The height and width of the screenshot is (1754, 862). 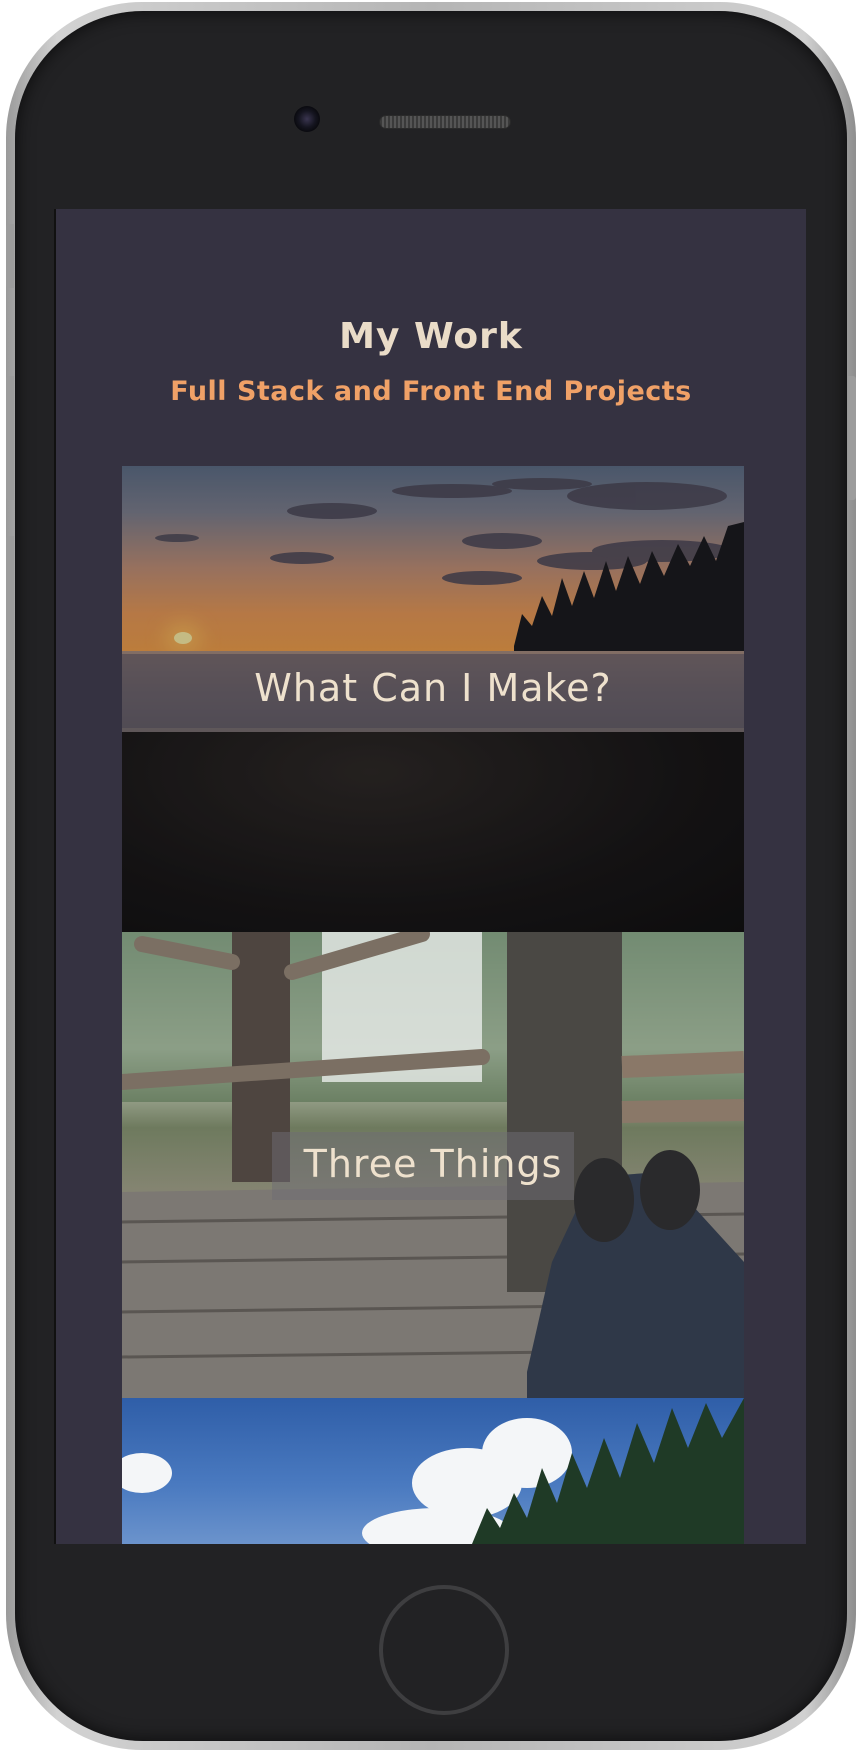 What do you see at coordinates (445, 122) in the screenshot?
I see `earpiece-speaker` at bounding box center [445, 122].